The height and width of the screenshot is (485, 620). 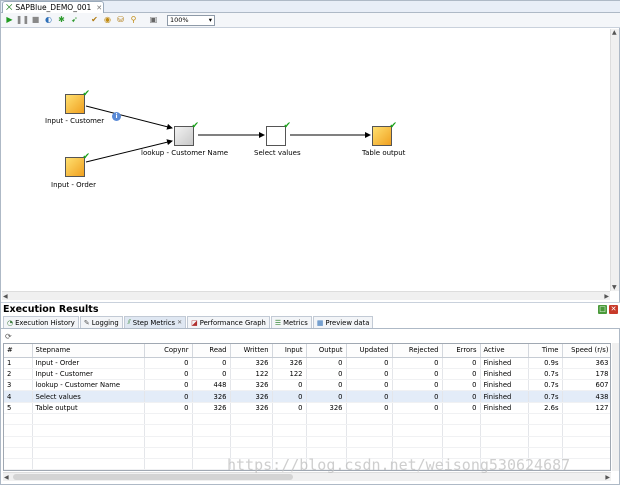 What do you see at coordinates (18, 374) in the screenshot?
I see `table-cell: 2` at bounding box center [18, 374].